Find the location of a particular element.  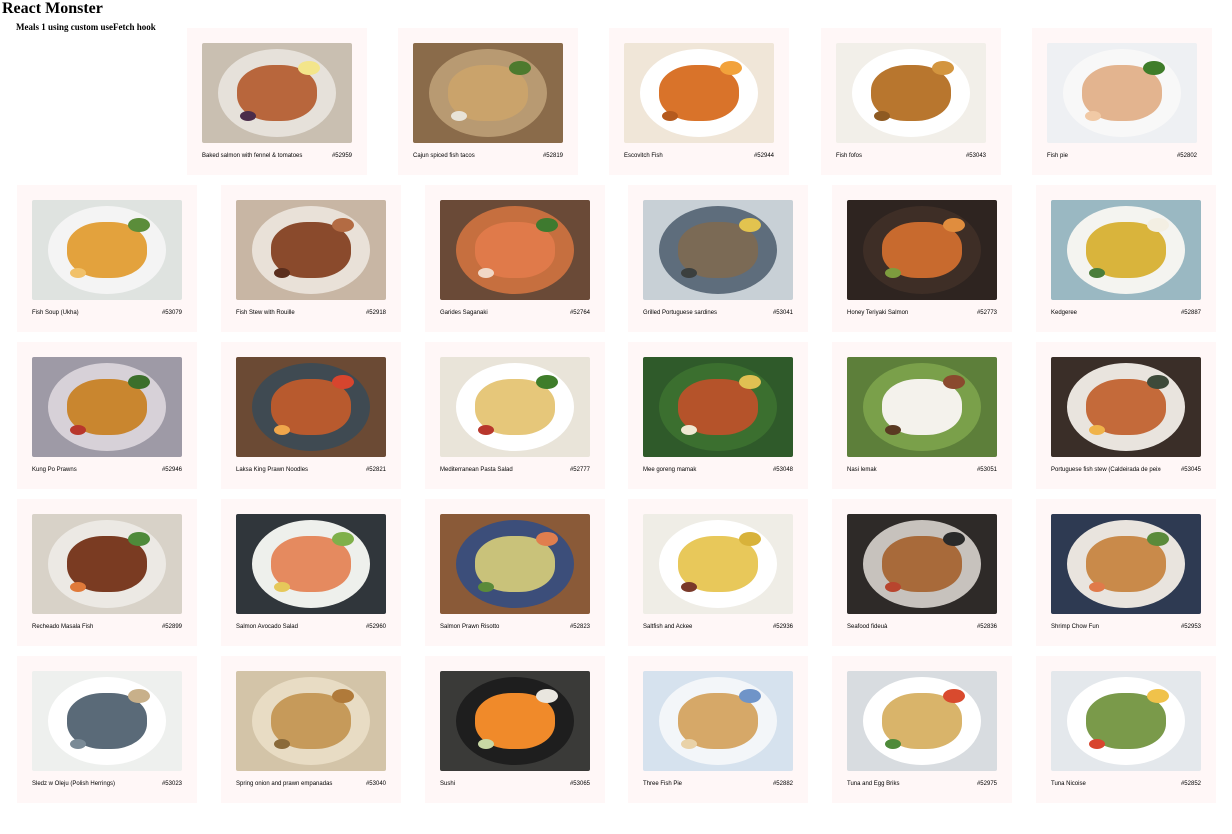

meal-name: Tuna Nicoise is located at coordinates (1068, 784).